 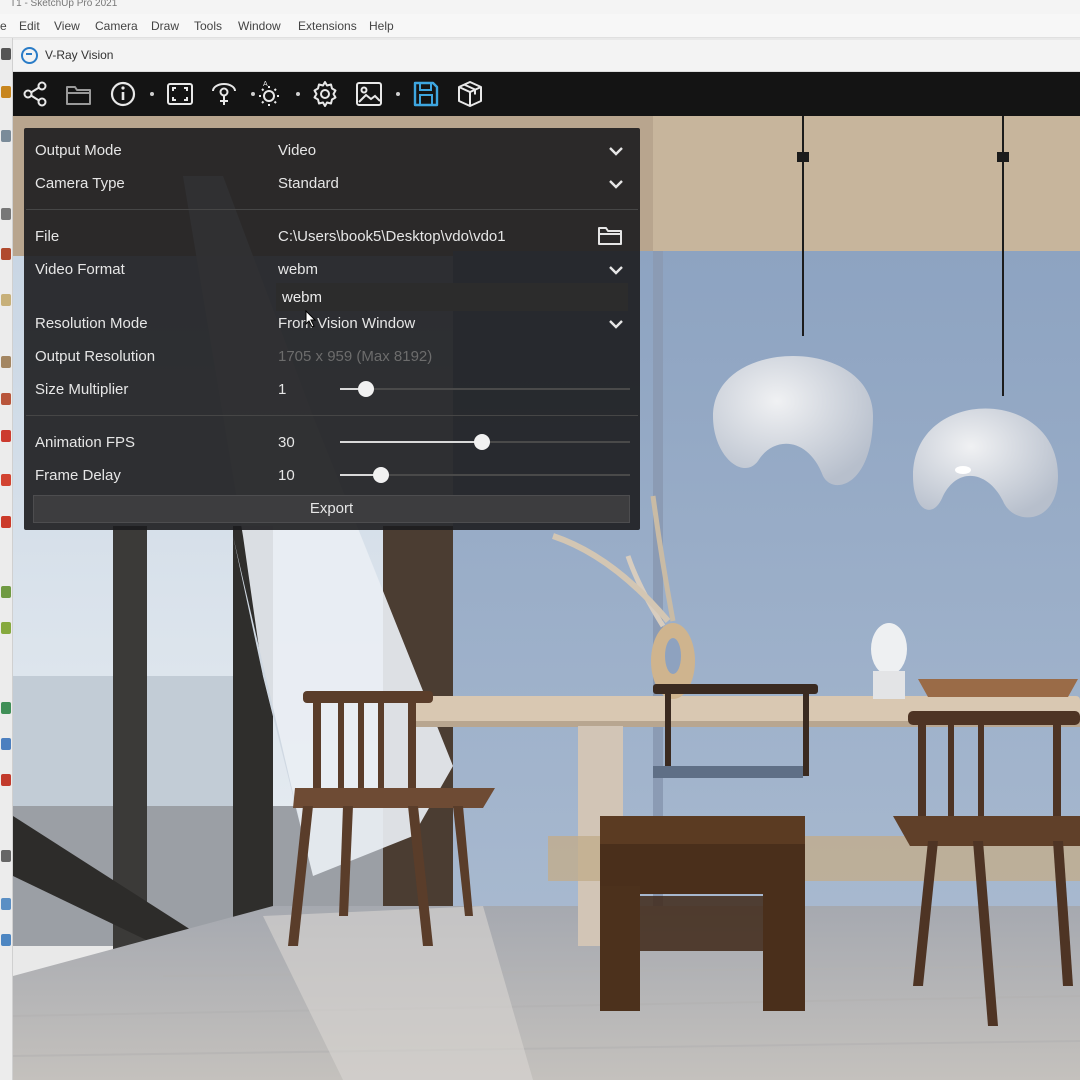 I want to click on rotate-tool-icon, so click(x=6, y=480).